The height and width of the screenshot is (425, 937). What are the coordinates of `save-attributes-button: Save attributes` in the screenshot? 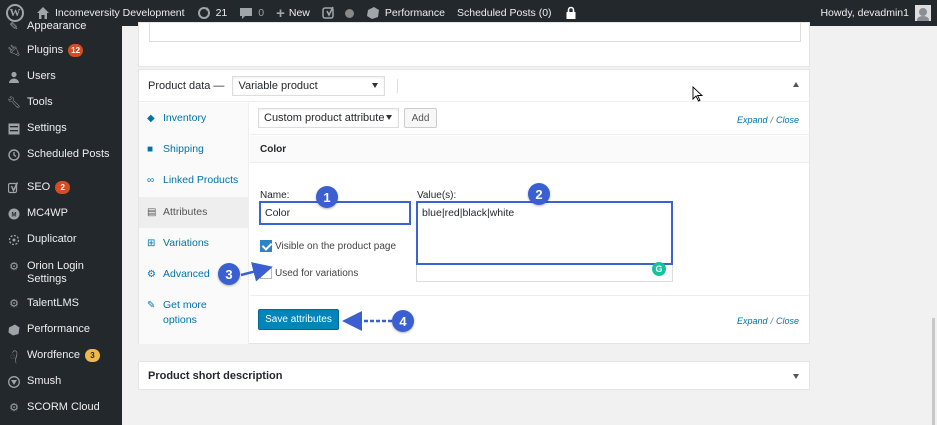 It's located at (298, 319).